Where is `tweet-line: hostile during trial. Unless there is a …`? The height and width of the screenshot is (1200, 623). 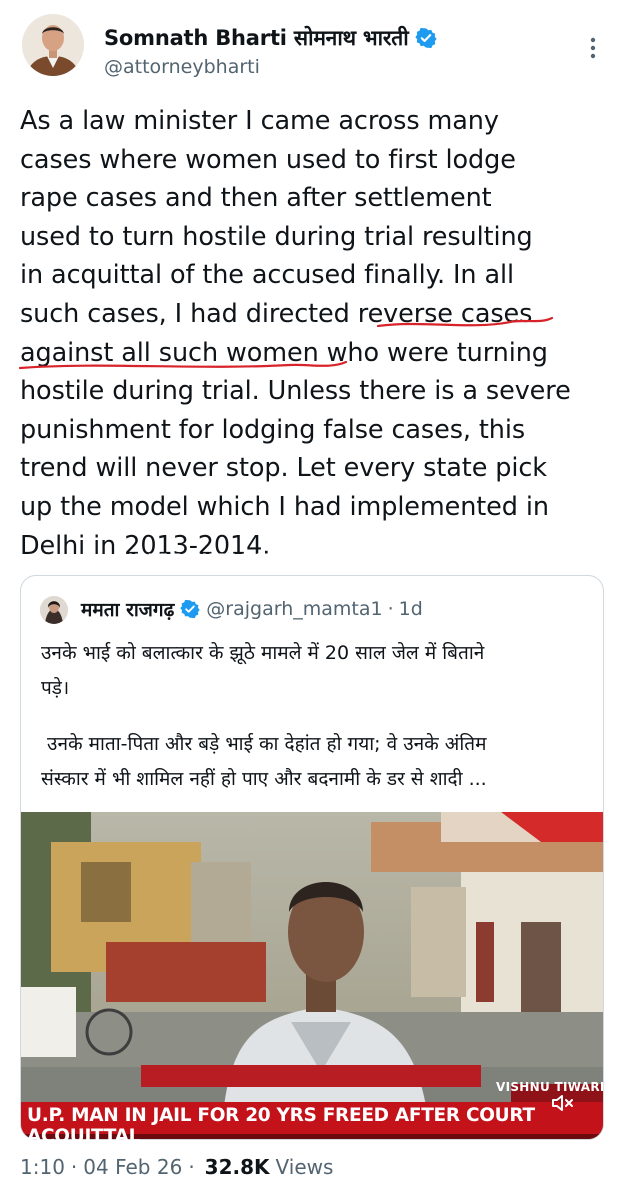
tweet-line: hostile during trial. Unless there is a … is located at coordinates (295, 391).